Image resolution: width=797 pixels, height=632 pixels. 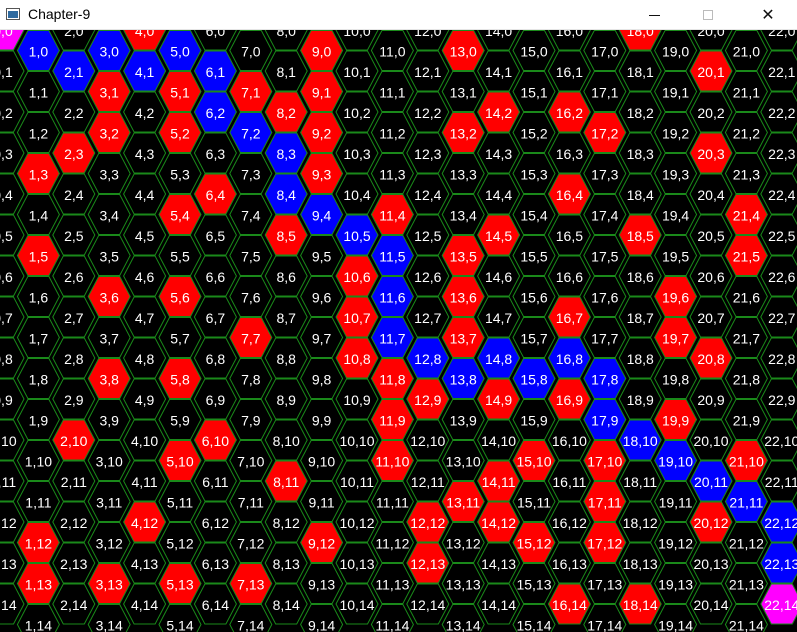 I want to click on hex-cell: 20,5, so click(x=711, y=235).